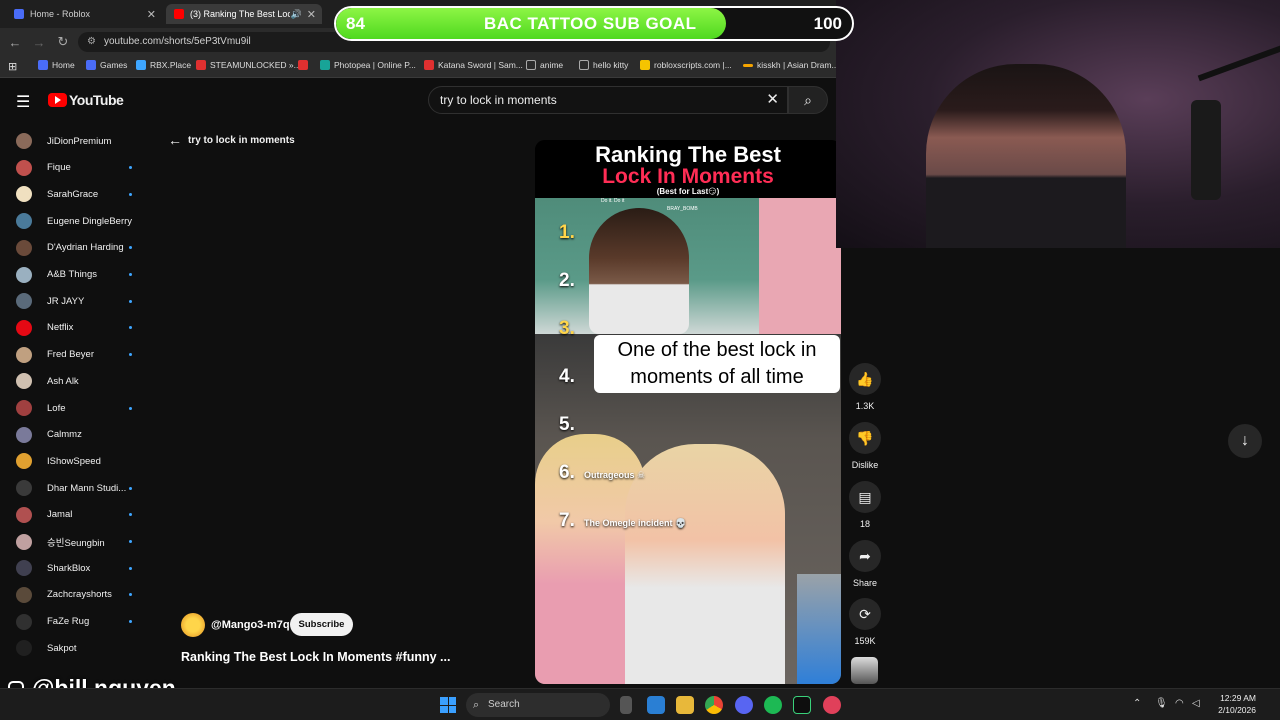 The width and height of the screenshot is (1280, 720). Describe the element at coordinates (75, 381) in the screenshot. I see `sidebar-subscription-item: Ash Alk` at that location.